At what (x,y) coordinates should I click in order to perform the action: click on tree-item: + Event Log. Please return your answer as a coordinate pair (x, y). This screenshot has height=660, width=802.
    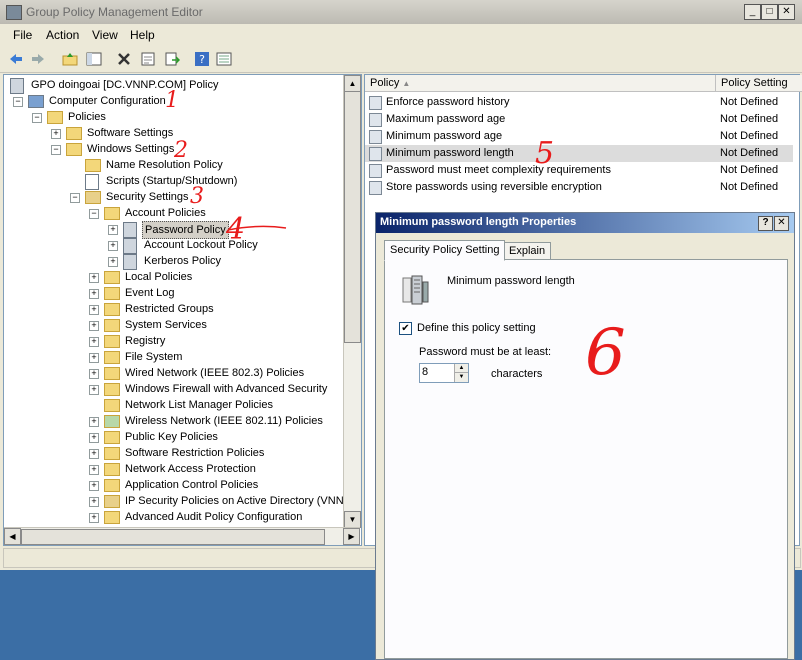
    Looking at the image, I should click on (173, 293).